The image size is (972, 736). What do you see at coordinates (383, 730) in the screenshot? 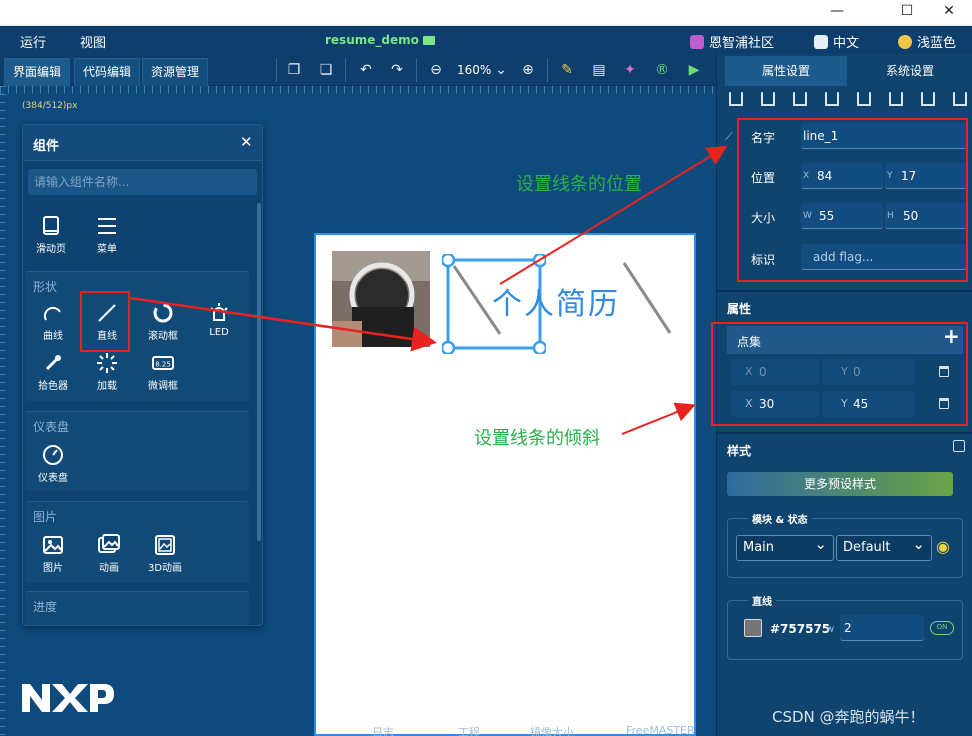
I see `status-tab-log: 日志` at bounding box center [383, 730].